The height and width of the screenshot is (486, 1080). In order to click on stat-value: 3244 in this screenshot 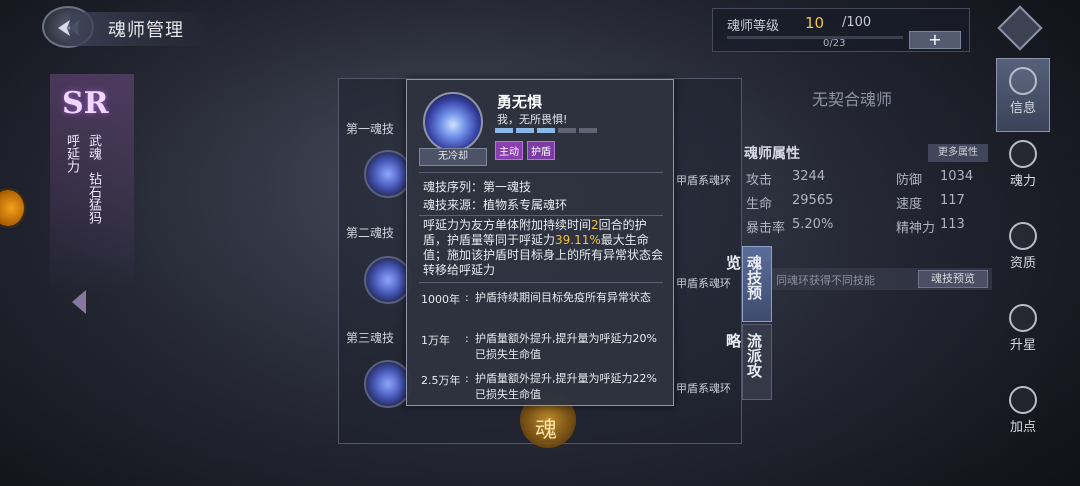, I will do `click(809, 176)`.